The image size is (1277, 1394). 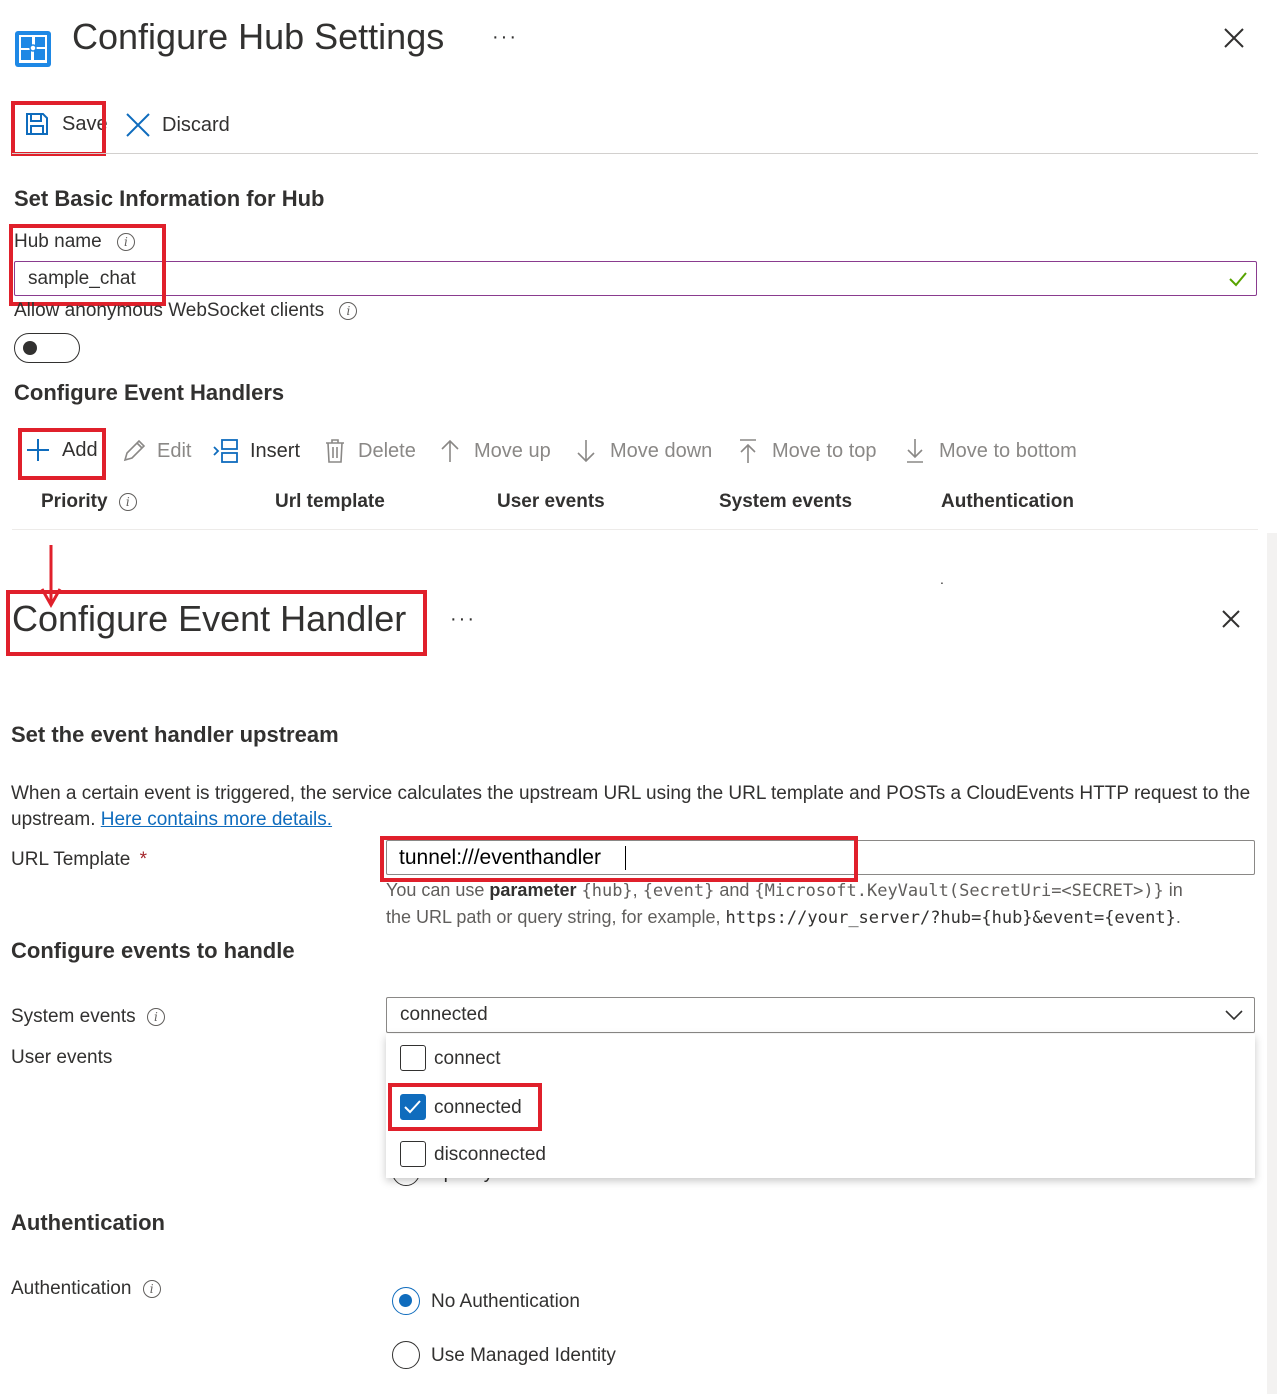 What do you see at coordinates (413, 1058) in the screenshot?
I see `option-connect-checkbox` at bounding box center [413, 1058].